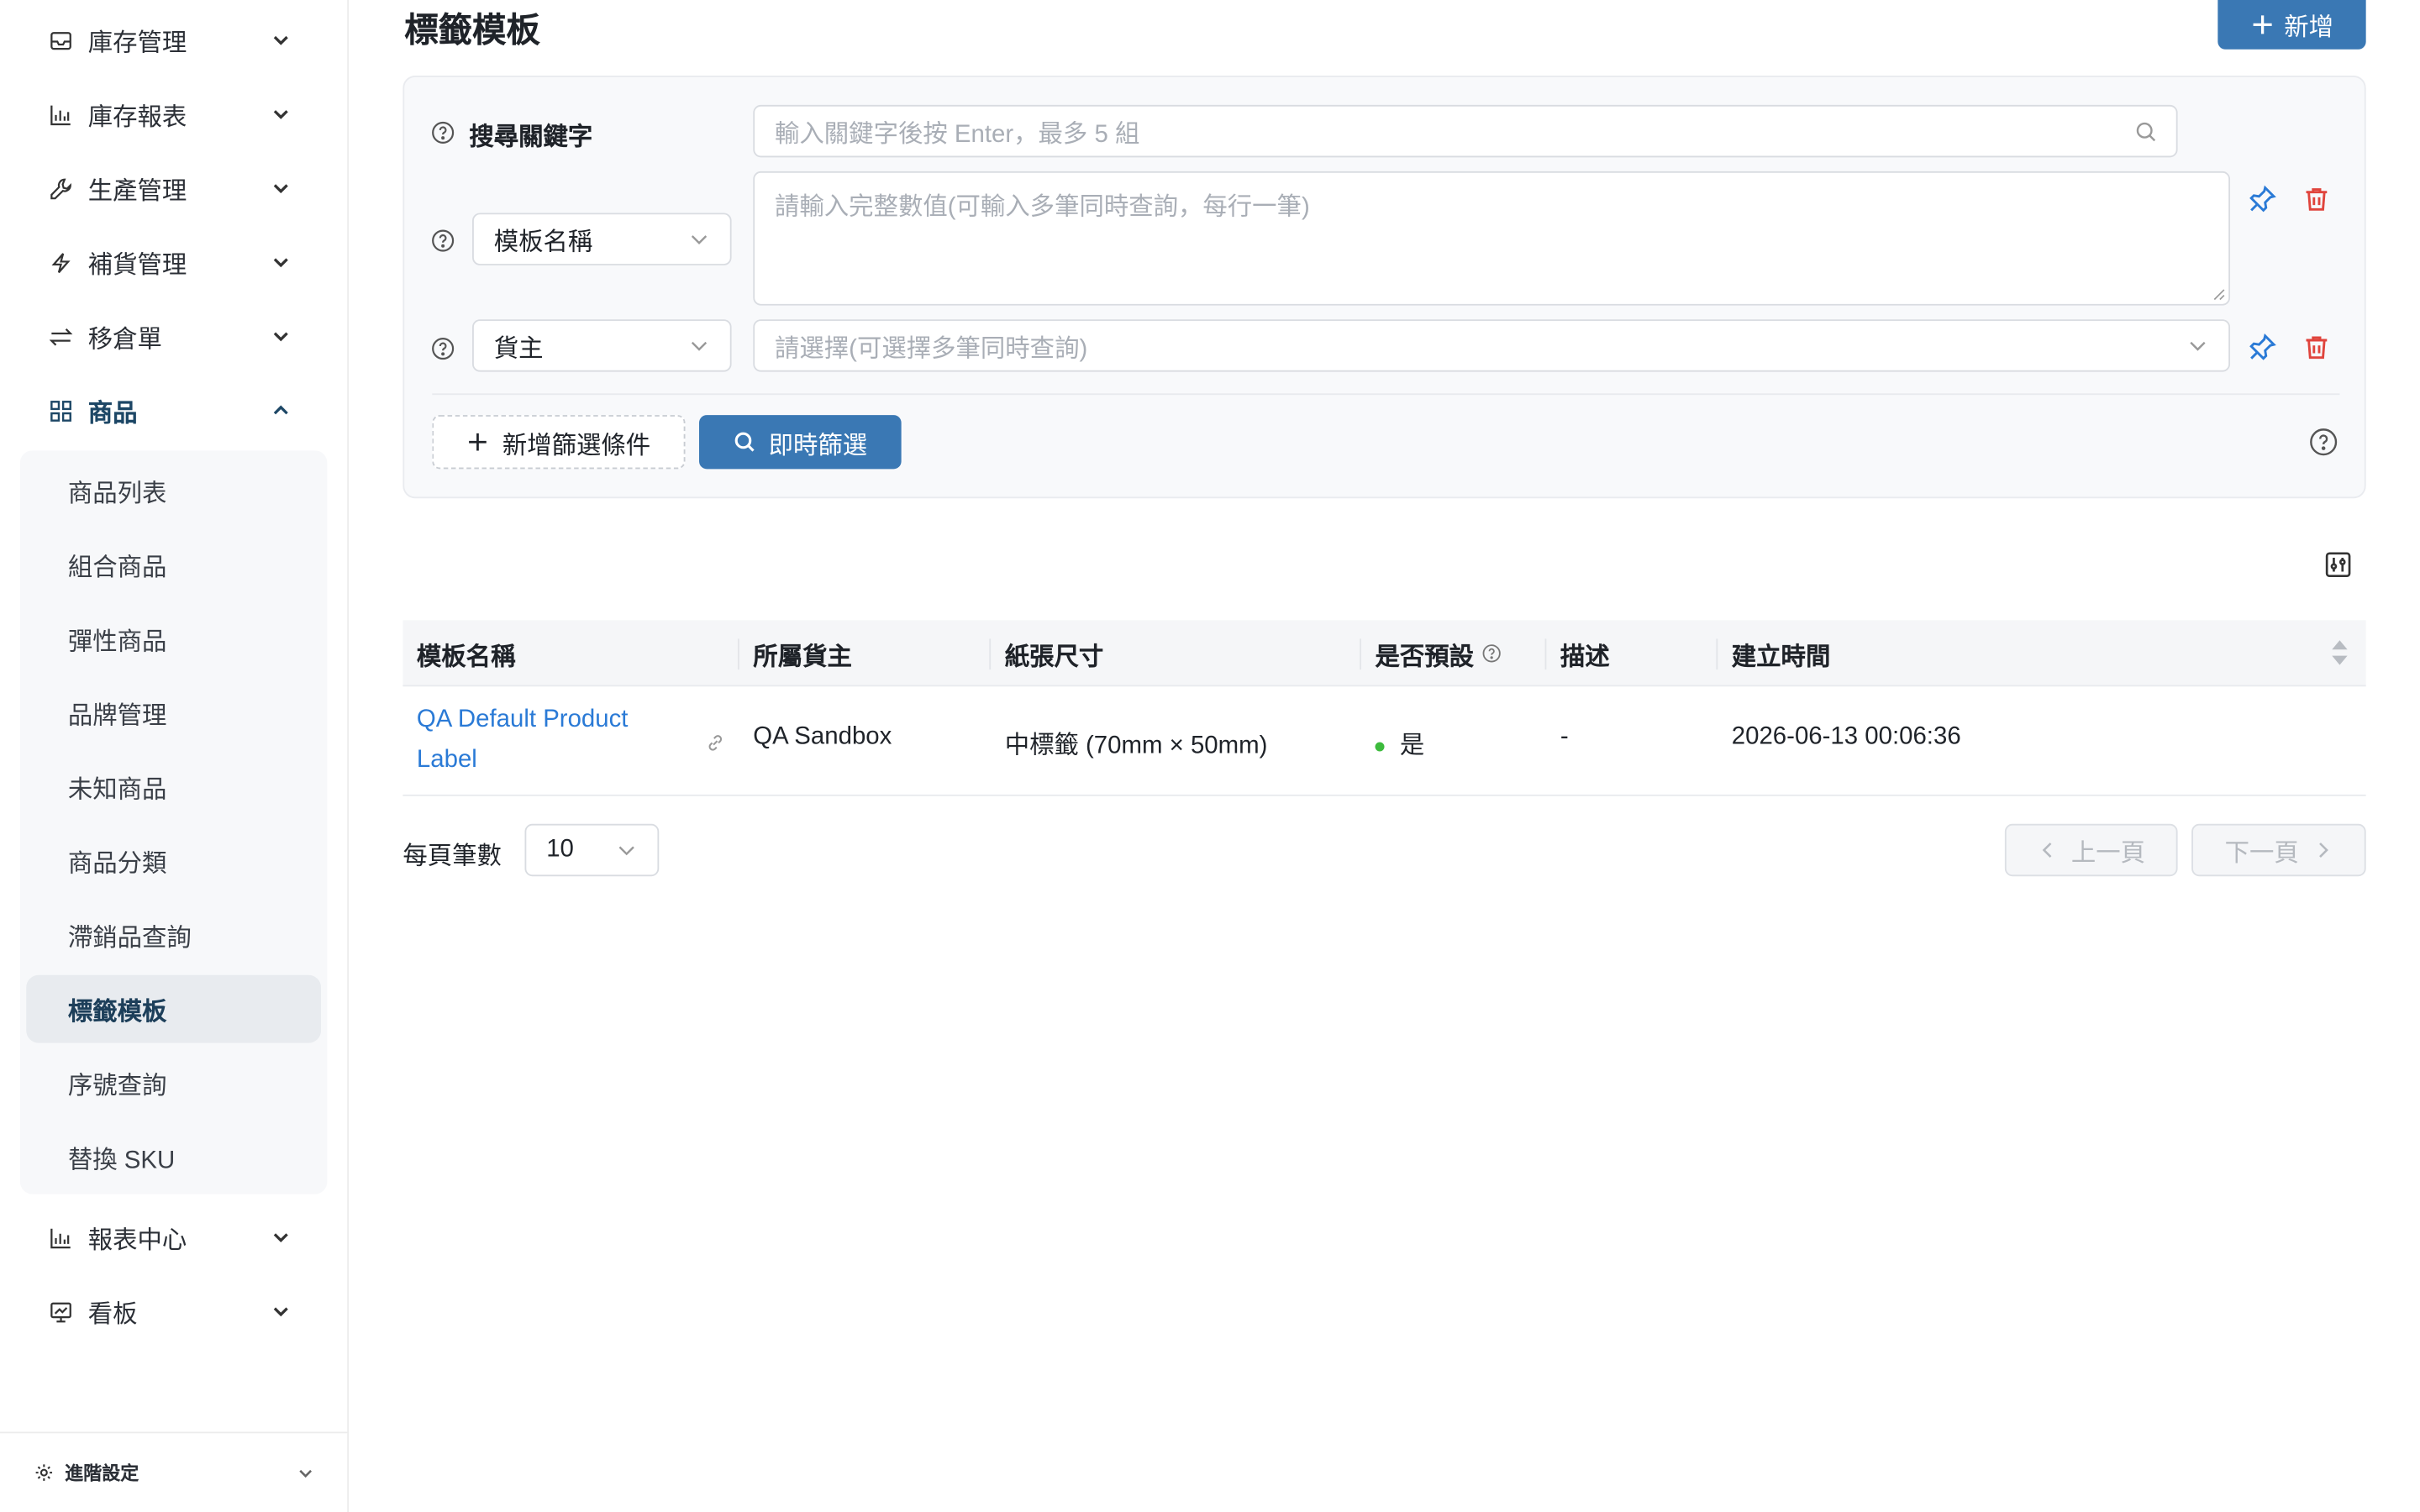  Describe the element at coordinates (548, 741) in the screenshot. I see `template-name-link: QA Default Product Label` at that location.